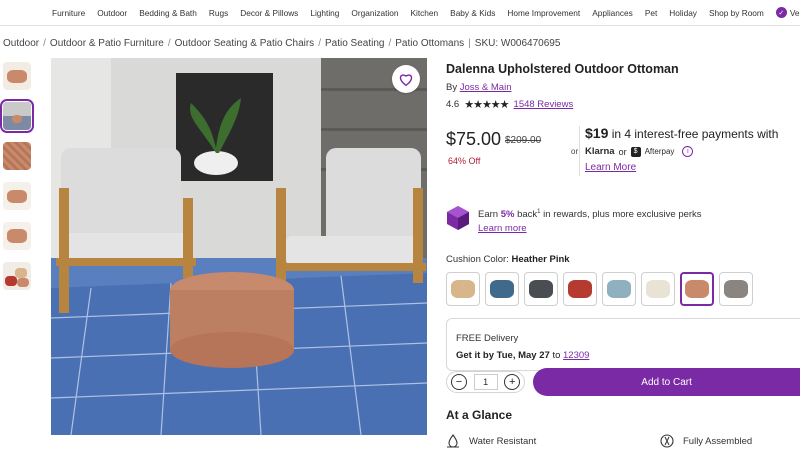 This screenshot has width=800, height=458. What do you see at coordinates (579, 151) in the screenshot?
I see `divider-line` at bounding box center [579, 151].